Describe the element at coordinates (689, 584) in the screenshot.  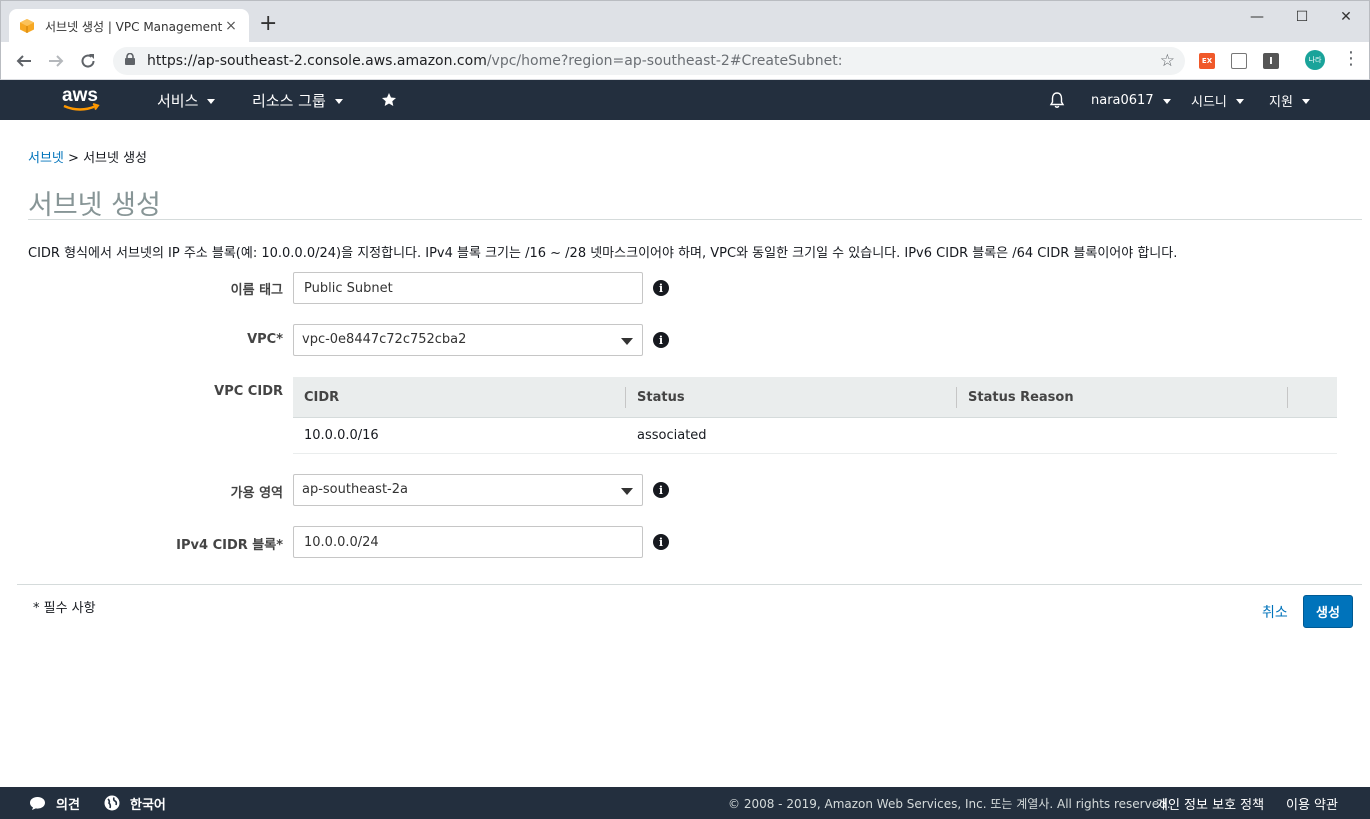
I see `actions-divider` at that location.